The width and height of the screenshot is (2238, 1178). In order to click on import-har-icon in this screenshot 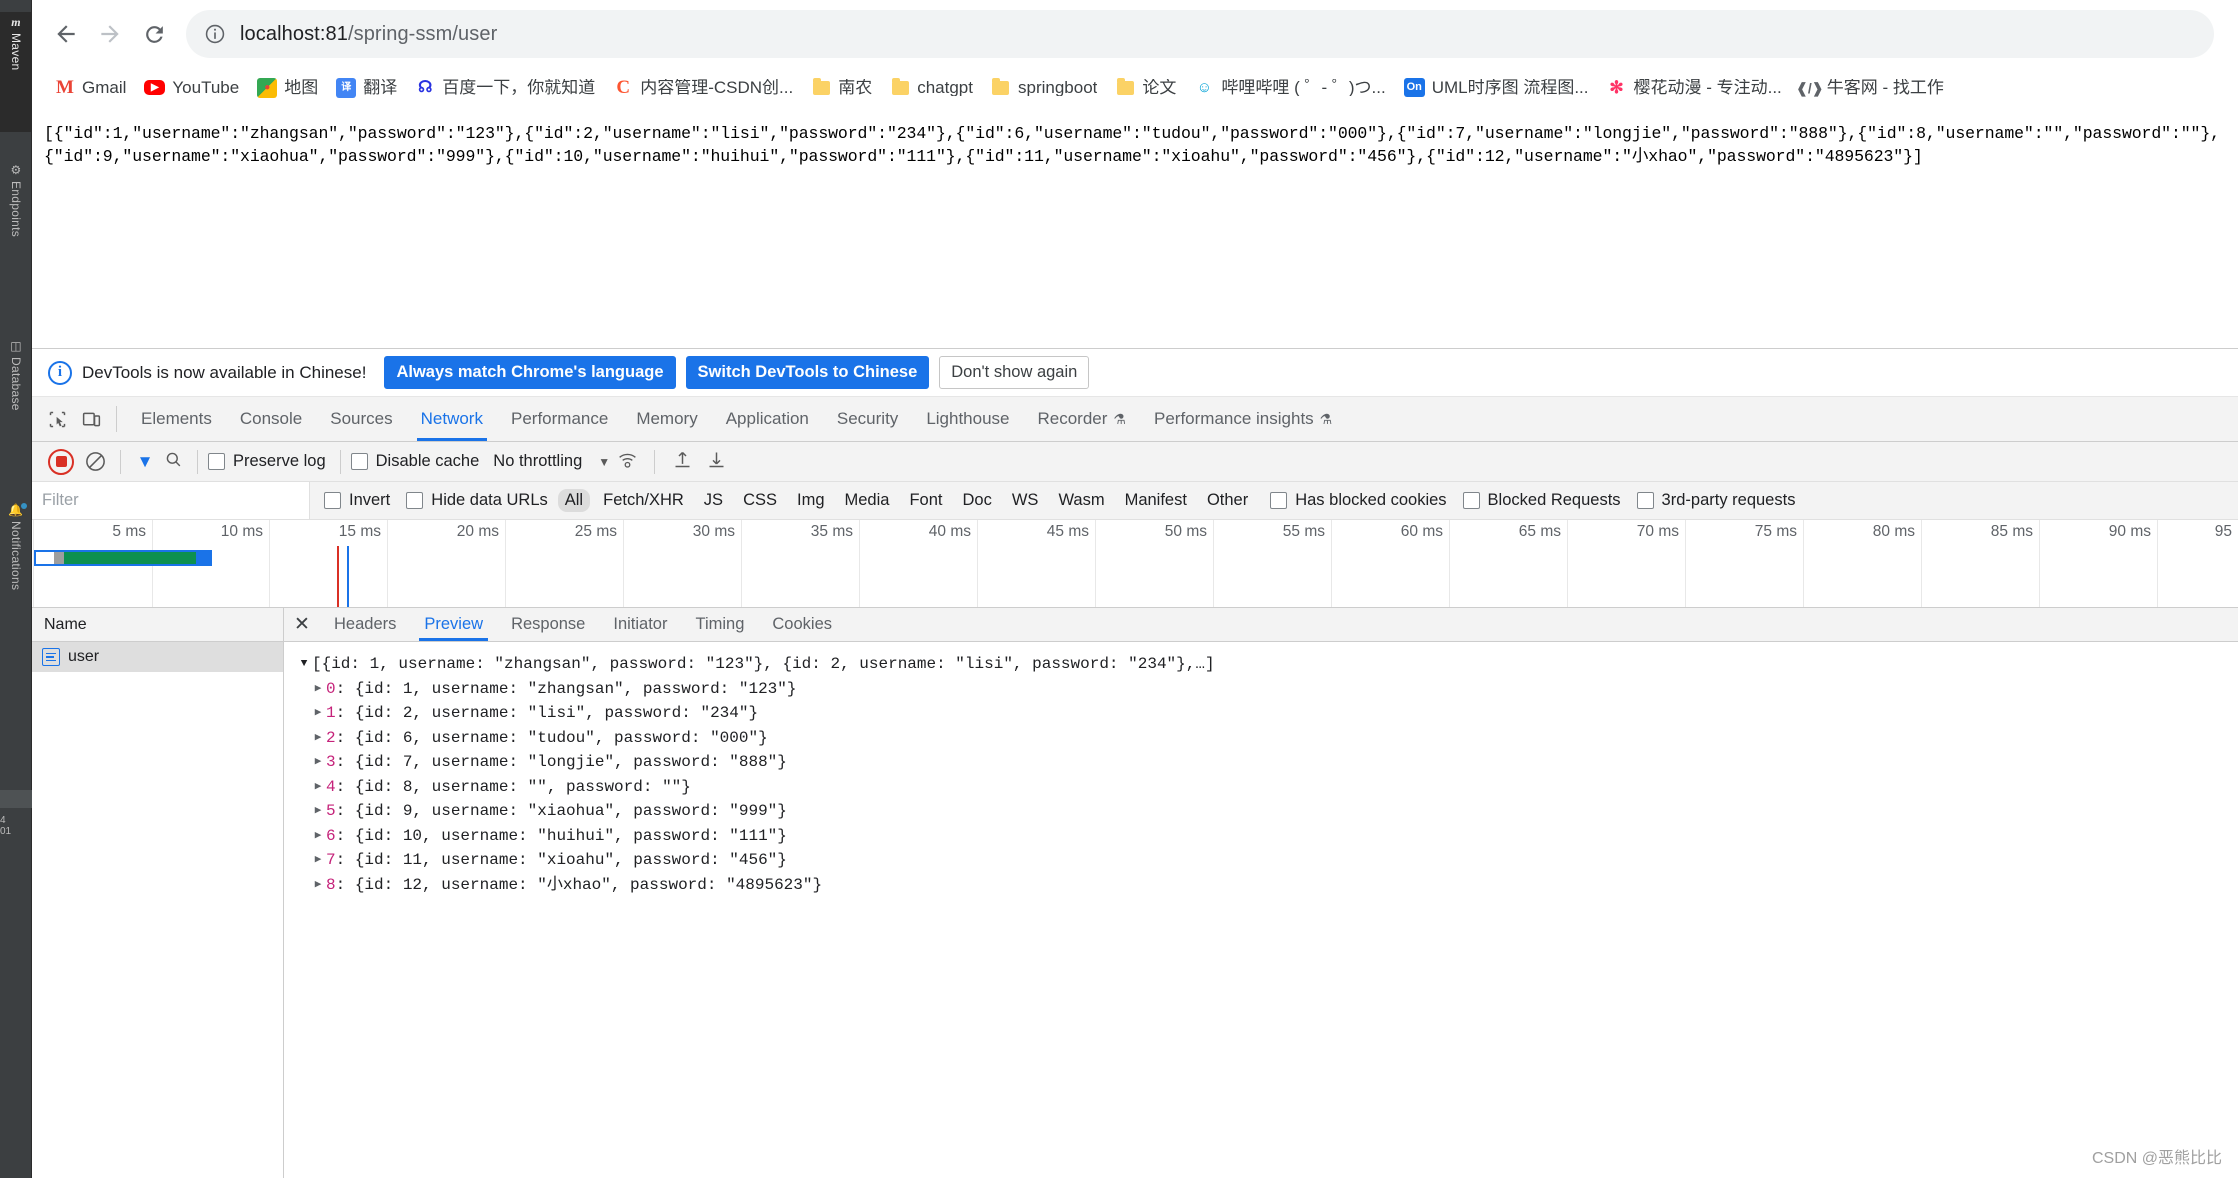, I will do `click(682, 462)`.